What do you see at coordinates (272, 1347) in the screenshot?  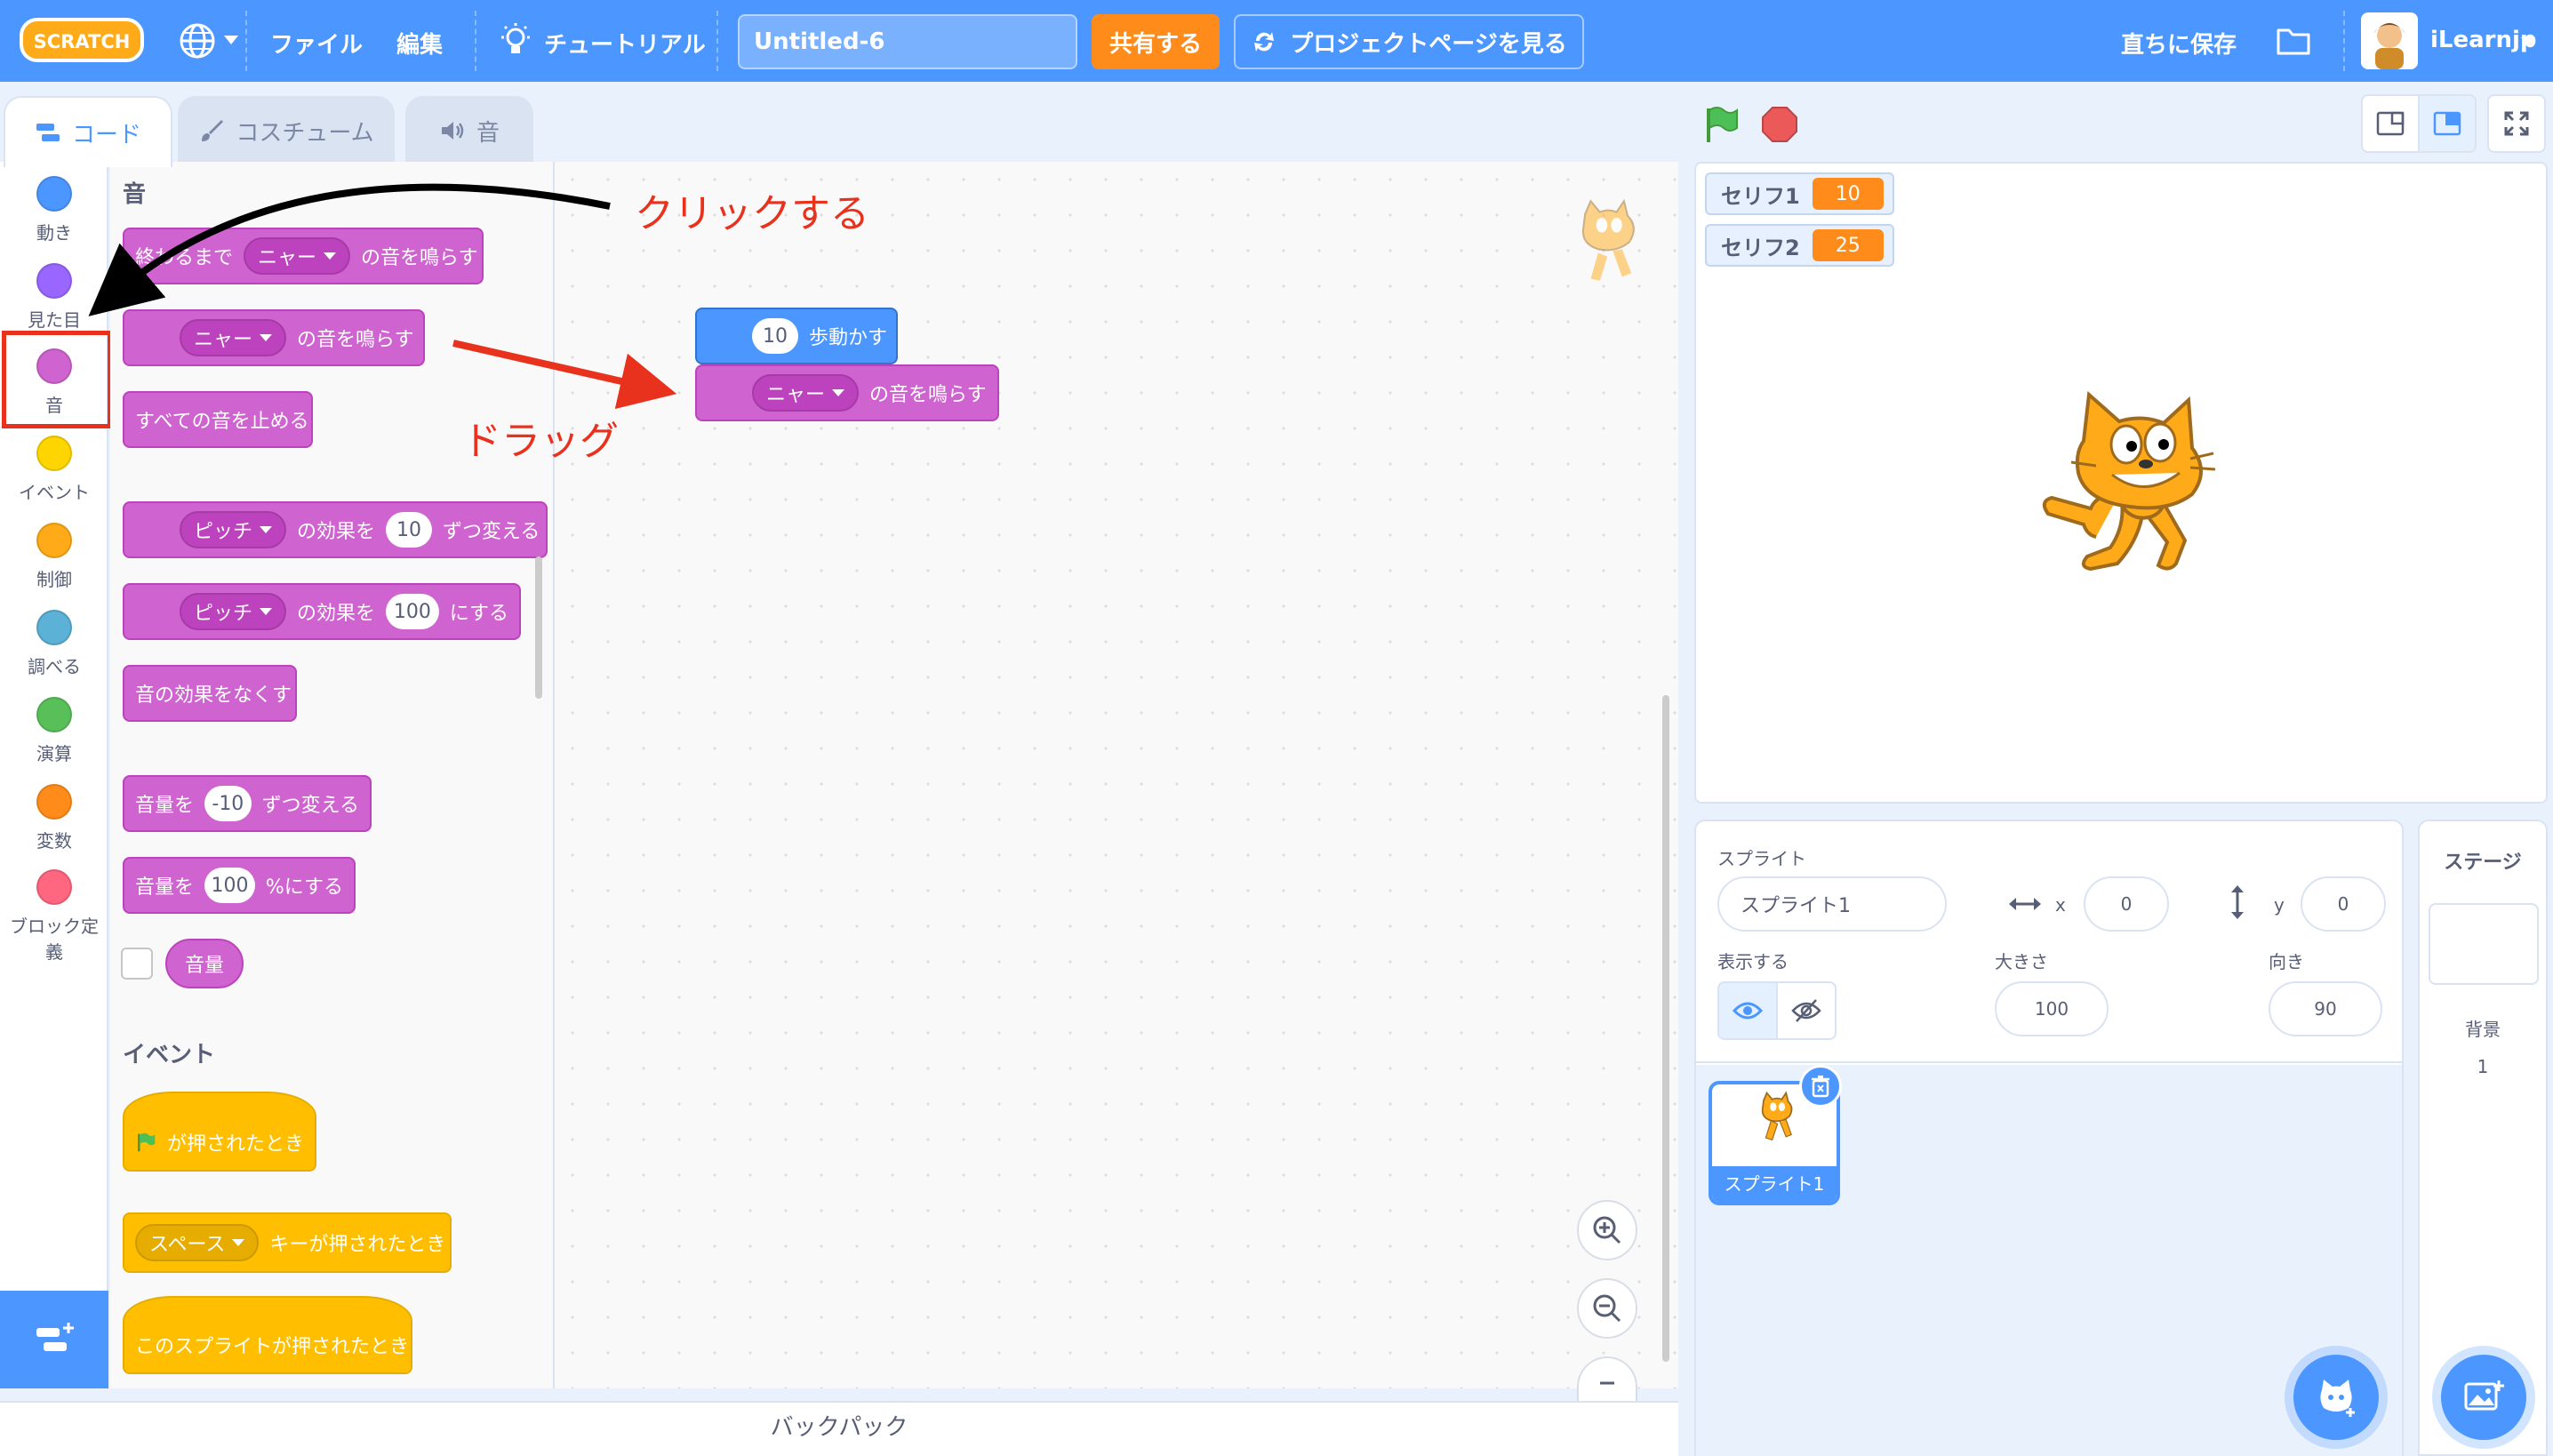 I see `block-text: このスプライトが押されたとき` at bounding box center [272, 1347].